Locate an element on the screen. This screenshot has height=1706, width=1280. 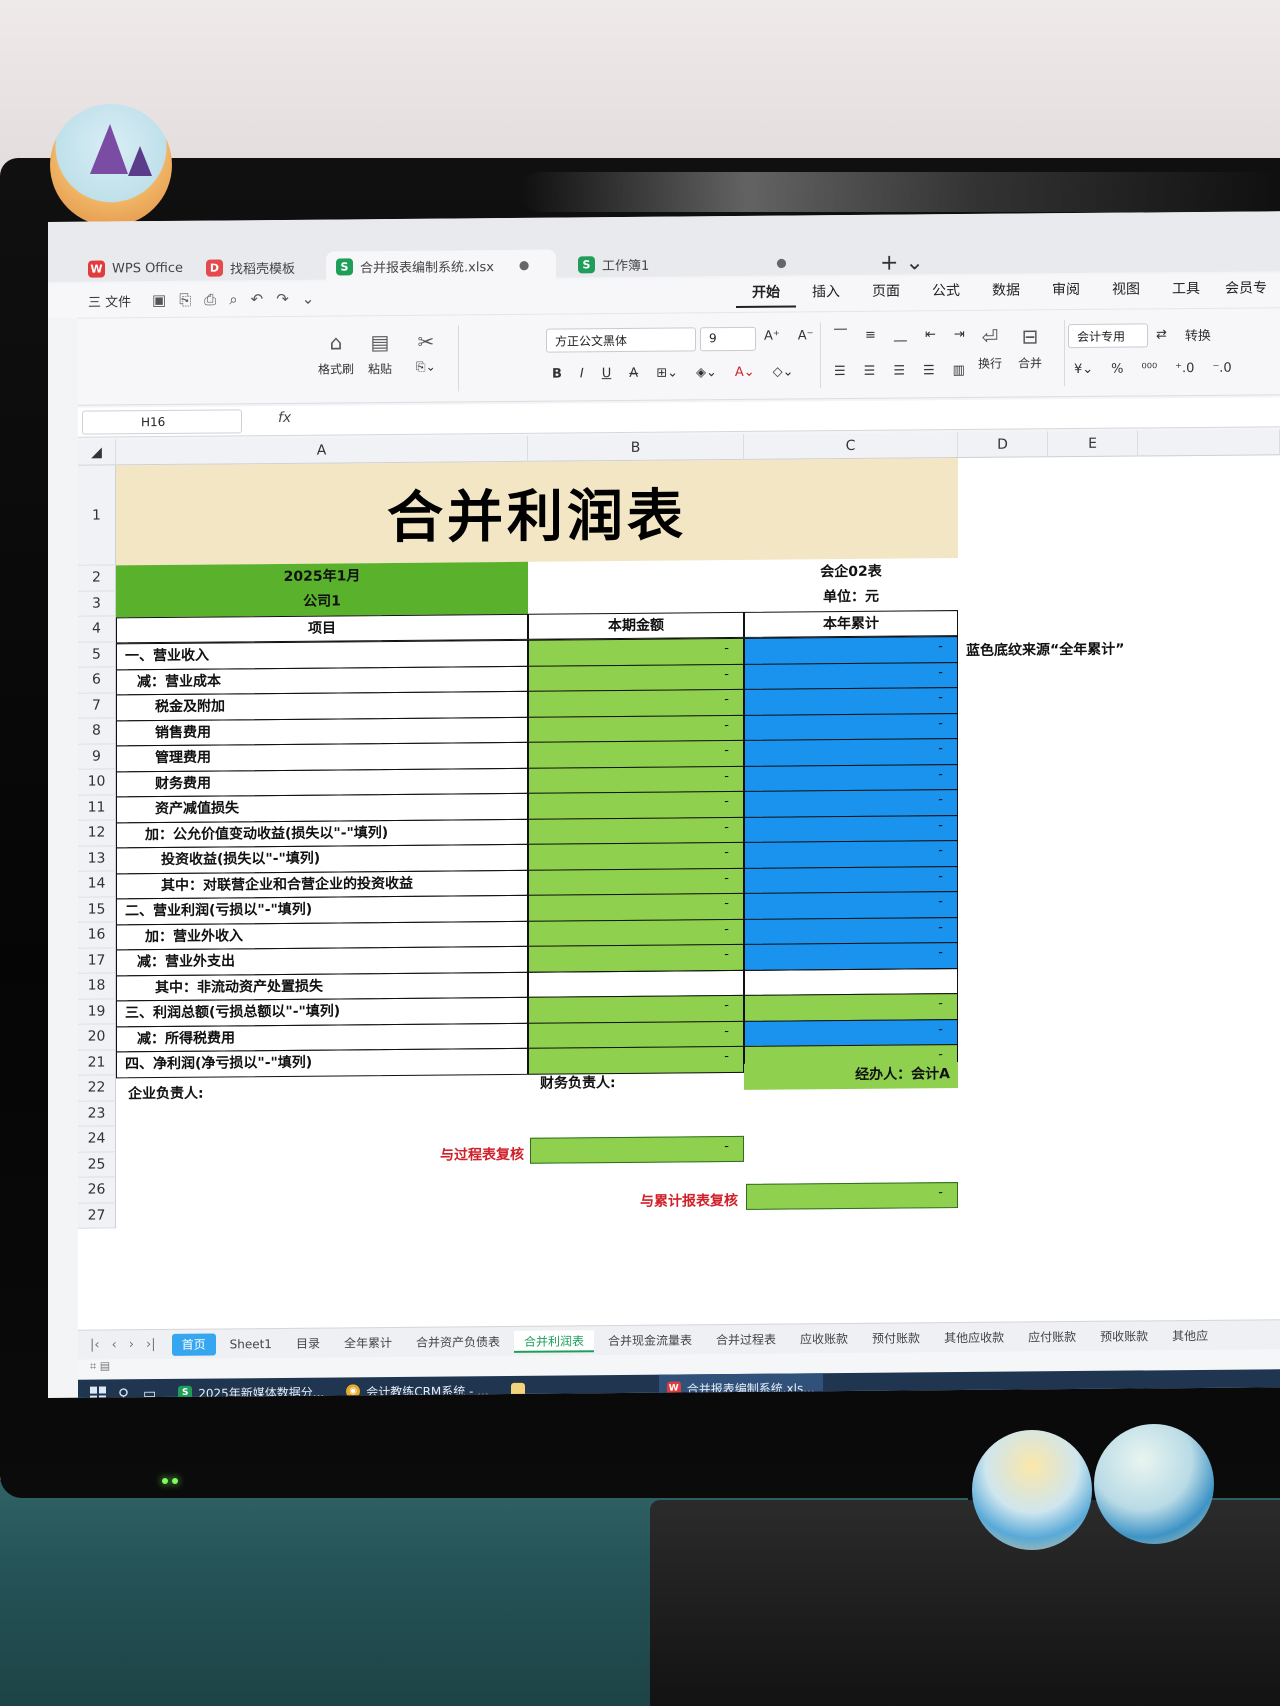
next-sheet-icon: › is located at coordinates (131, 1344).